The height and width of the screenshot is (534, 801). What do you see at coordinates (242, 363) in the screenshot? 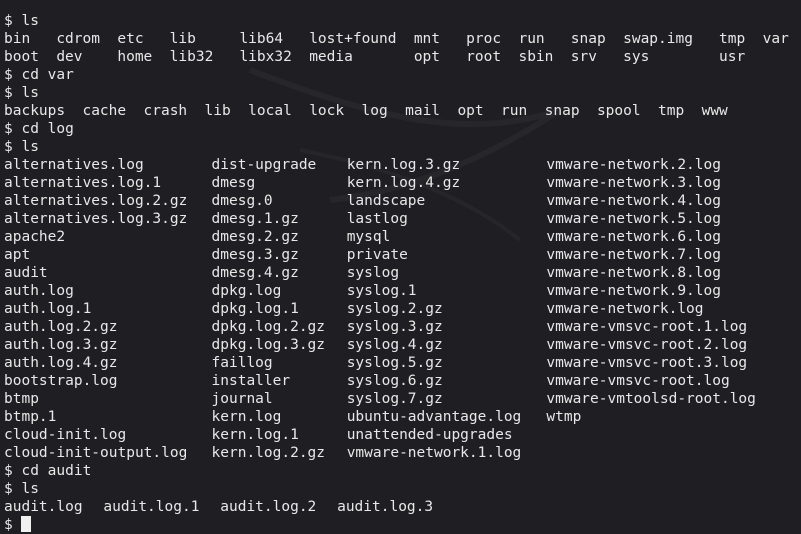
I see `file-entry: faillog` at bounding box center [242, 363].